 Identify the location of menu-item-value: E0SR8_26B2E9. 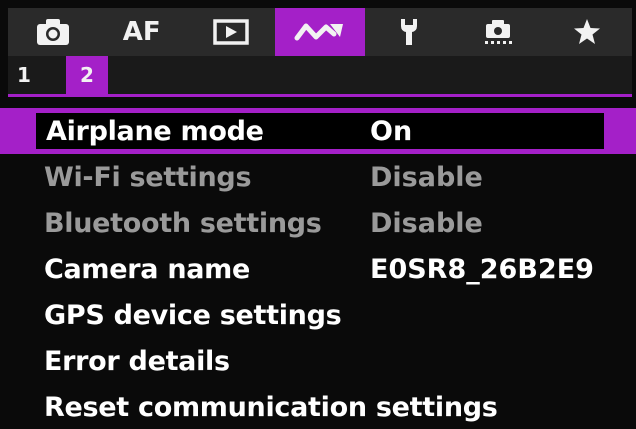
(482, 269).